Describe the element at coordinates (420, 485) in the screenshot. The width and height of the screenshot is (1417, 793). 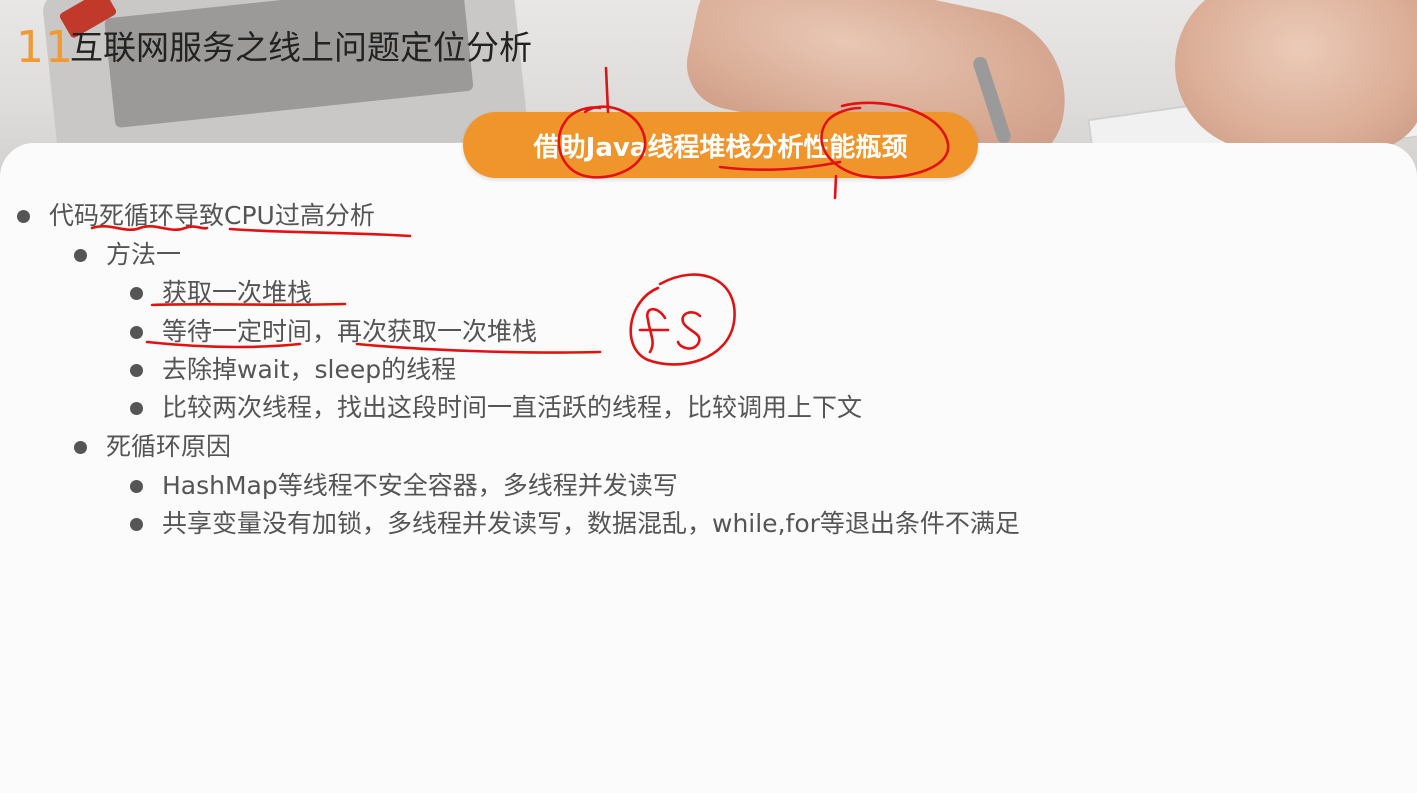
I see `cause-text: HashMap等线程不安全容器，多线程并发读写` at that location.